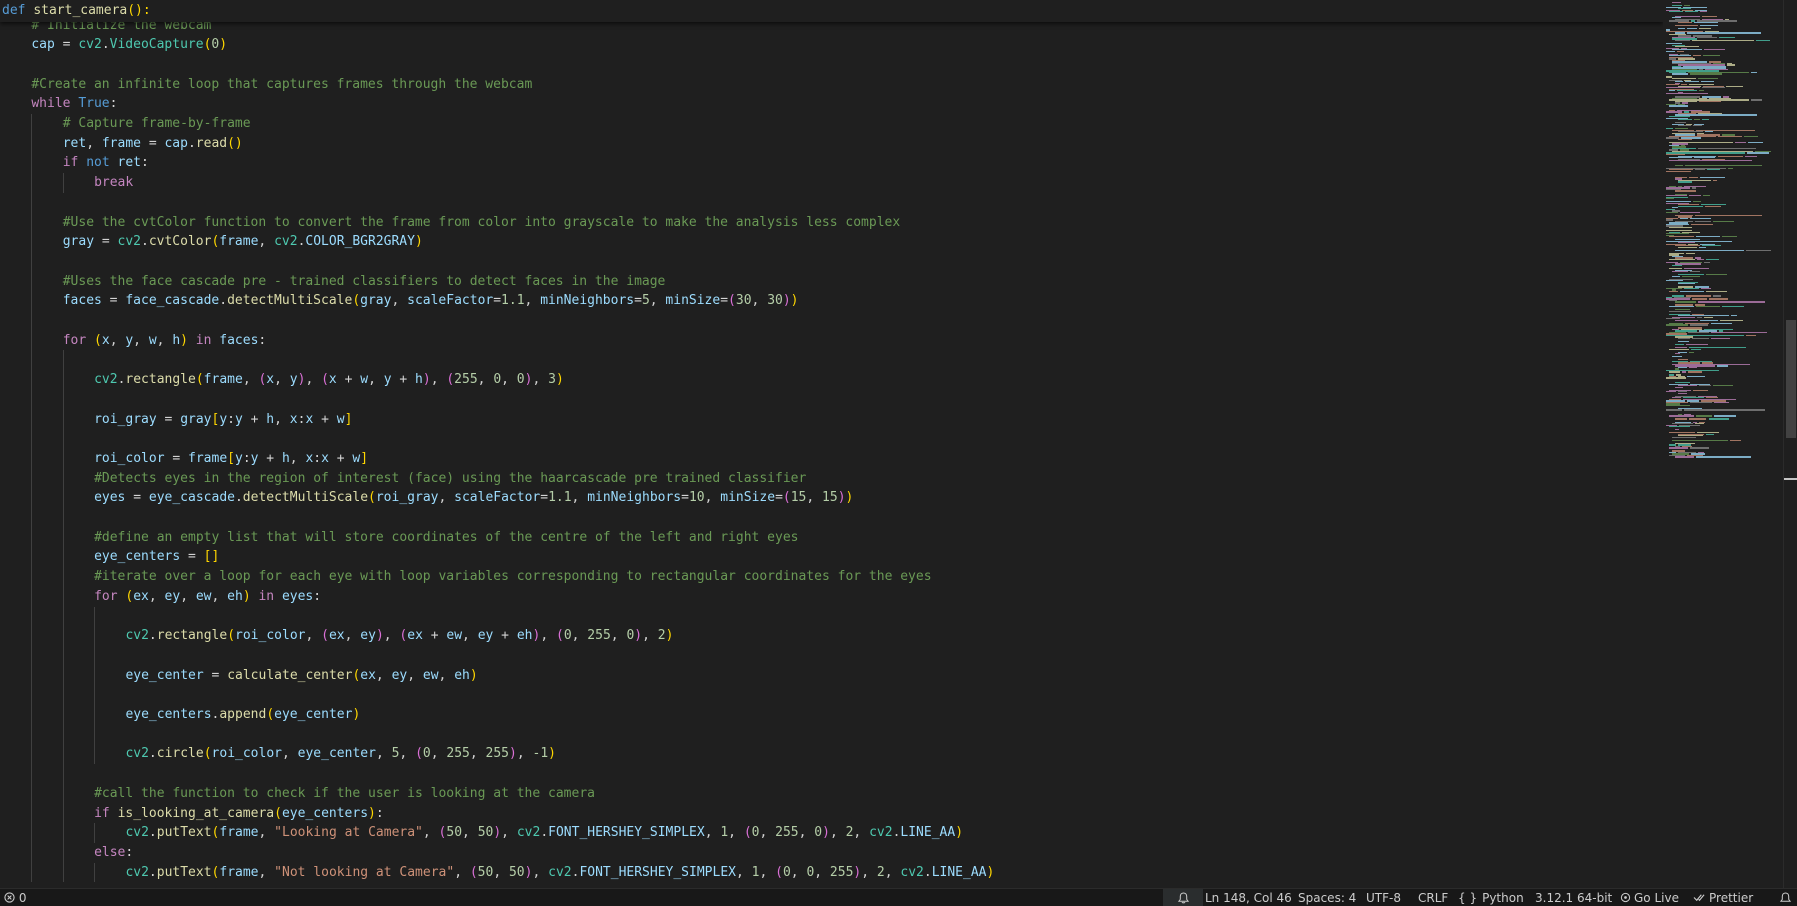 The width and height of the screenshot is (1797, 906). What do you see at coordinates (145, 163) in the screenshot?
I see `code-token: :` at bounding box center [145, 163].